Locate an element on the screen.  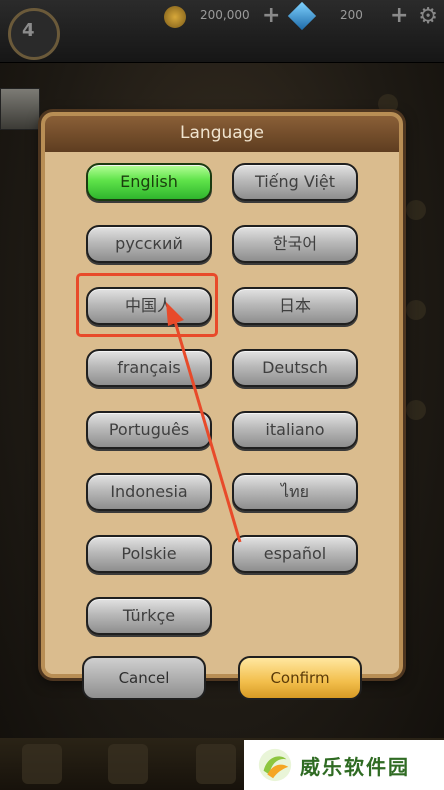
watermark-logo-icon is located at coordinates (275, 765).